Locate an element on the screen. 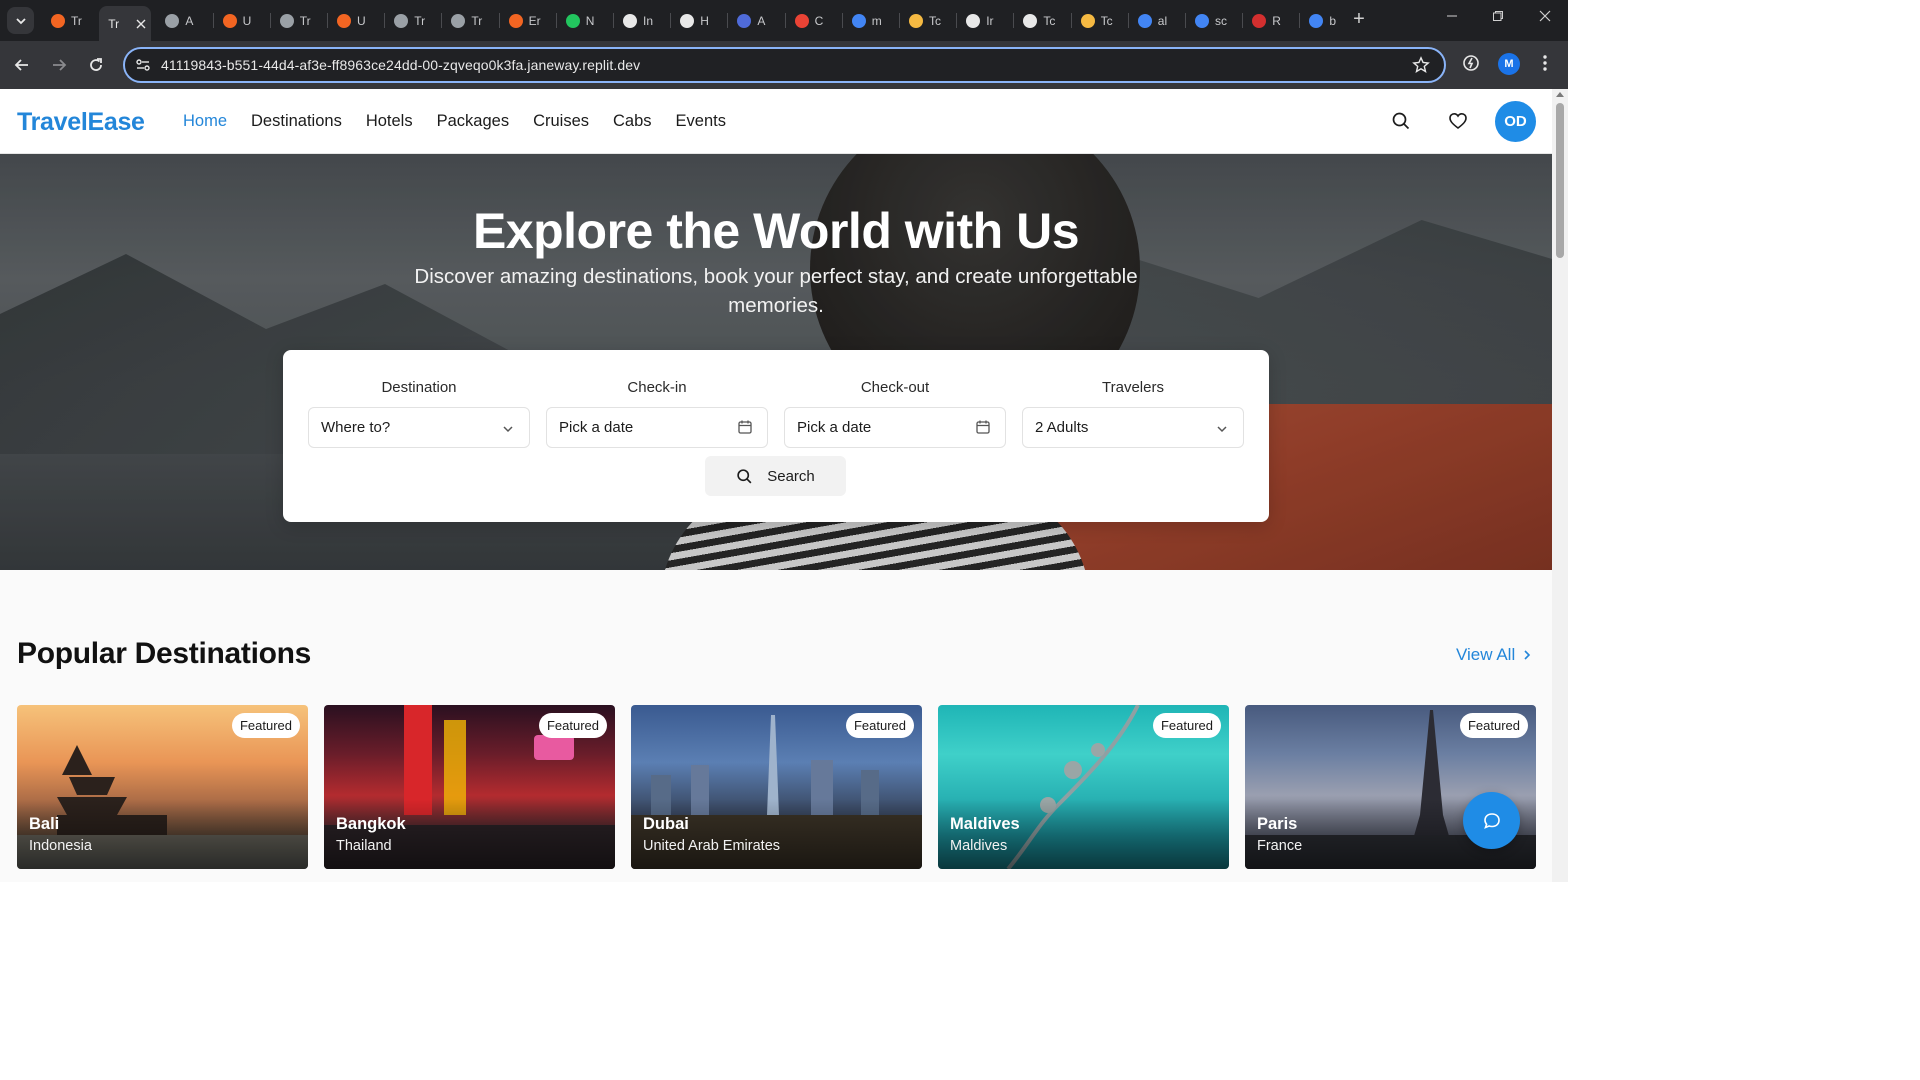  page-scrollbar is located at coordinates (1560, 485).